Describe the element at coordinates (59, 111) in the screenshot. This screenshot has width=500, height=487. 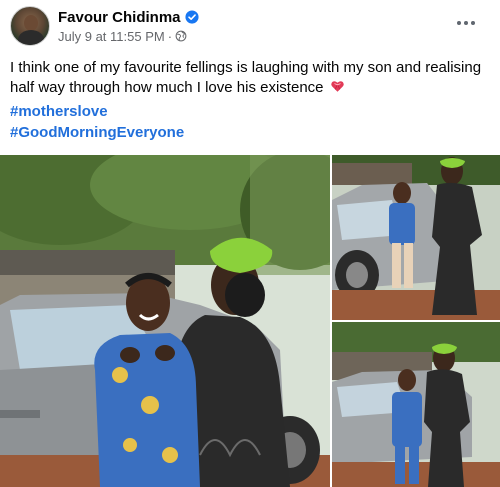
I see `hashtag-link: #motherslove` at that location.